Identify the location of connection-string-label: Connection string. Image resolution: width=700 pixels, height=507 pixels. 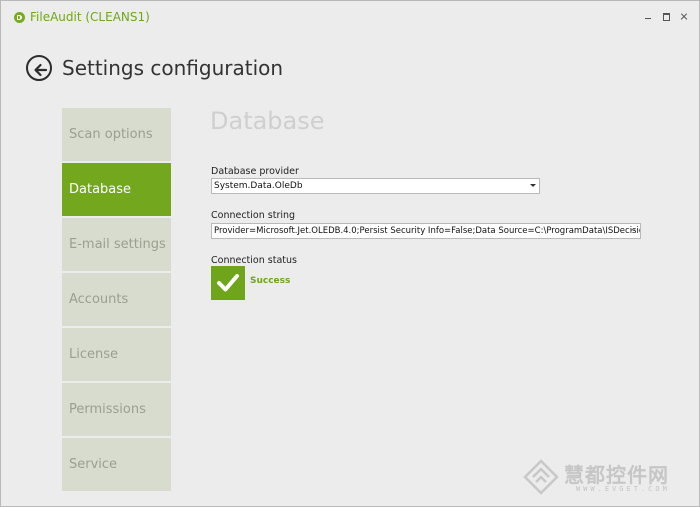
(253, 215).